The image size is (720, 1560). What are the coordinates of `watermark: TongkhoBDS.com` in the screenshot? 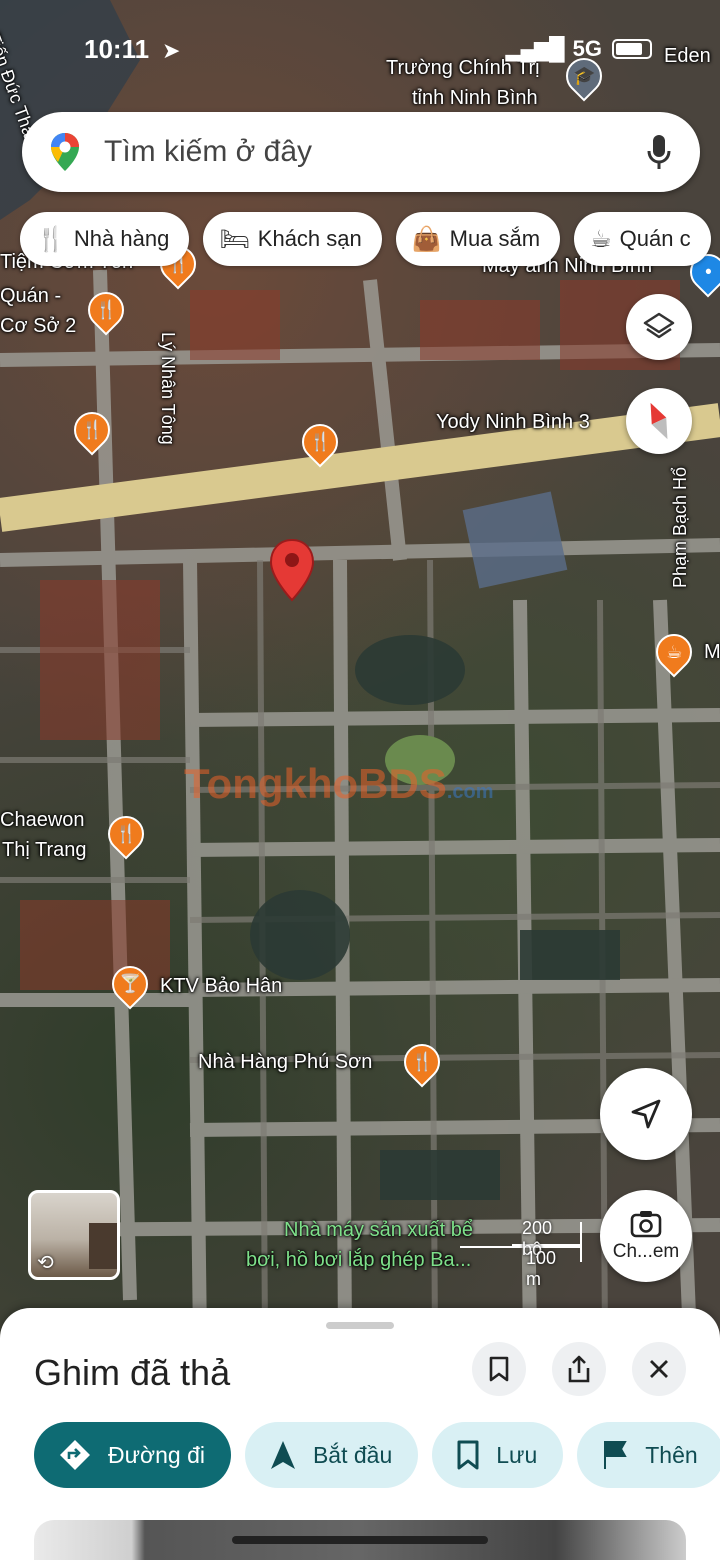 It's located at (339, 784).